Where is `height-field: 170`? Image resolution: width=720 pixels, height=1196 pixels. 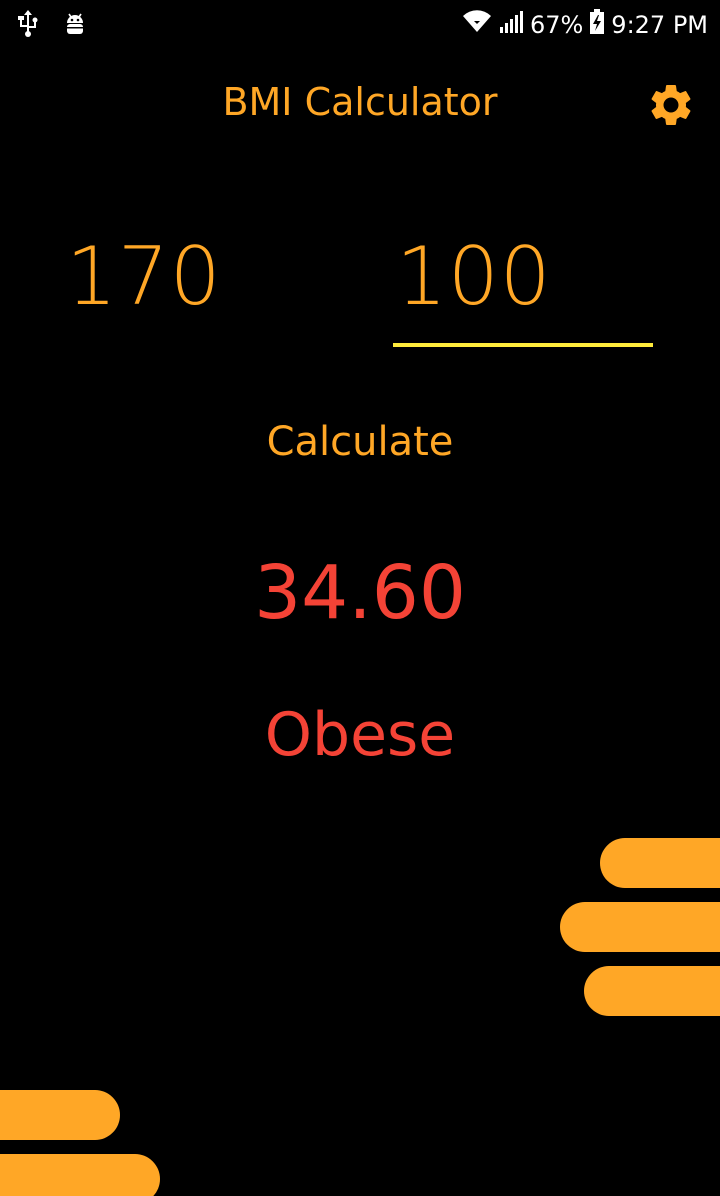
height-field: 170 is located at coordinates (196, 287).